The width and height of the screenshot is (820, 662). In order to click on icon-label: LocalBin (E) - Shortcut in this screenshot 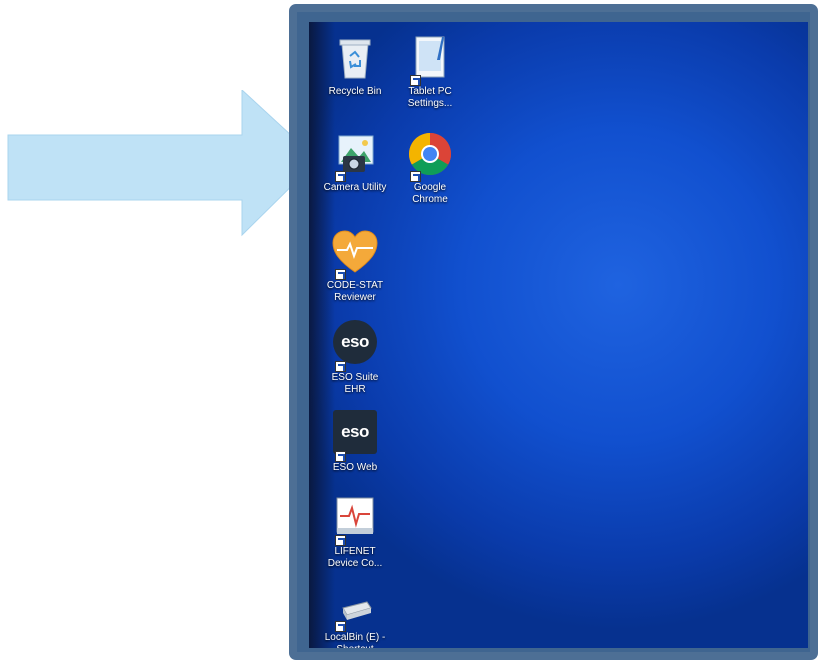, I will do `click(355, 640)`.